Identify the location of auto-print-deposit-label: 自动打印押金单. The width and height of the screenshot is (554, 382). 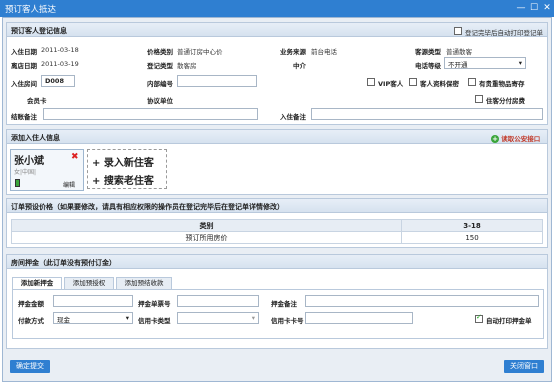
(509, 321).